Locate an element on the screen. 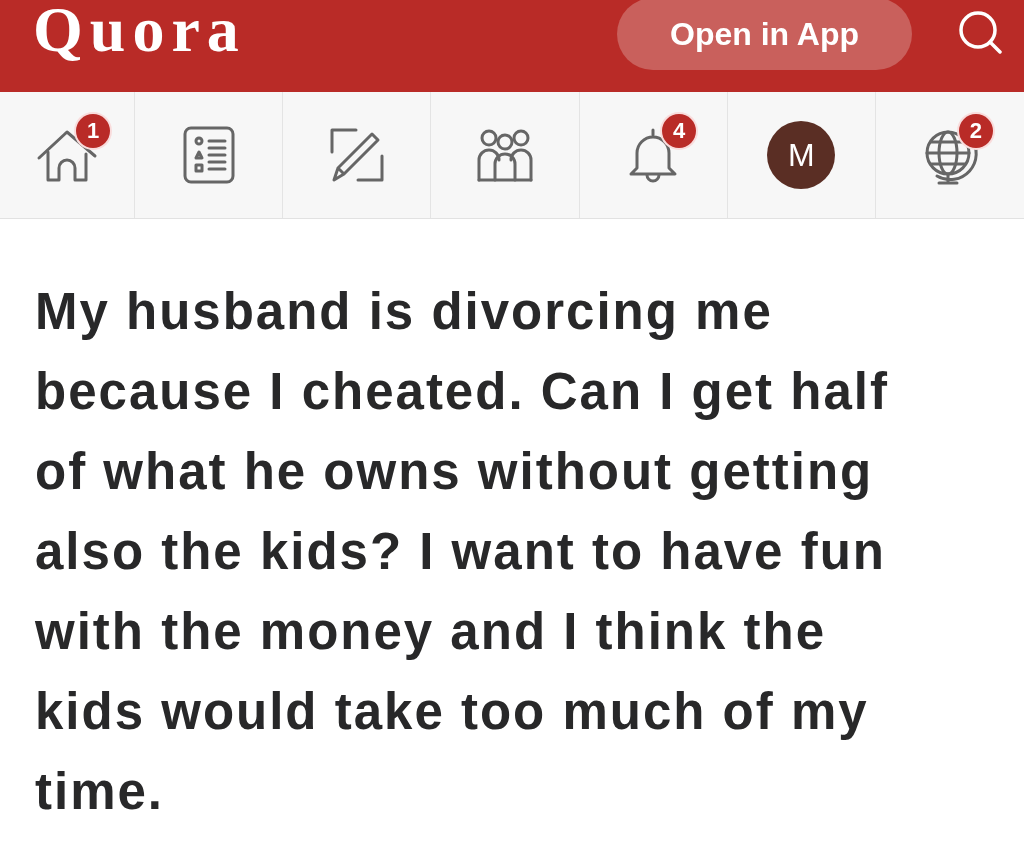 Image resolution: width=1024 pixels, height=861 pixels. site-logo: Quora is located at coordinates (139, 30).